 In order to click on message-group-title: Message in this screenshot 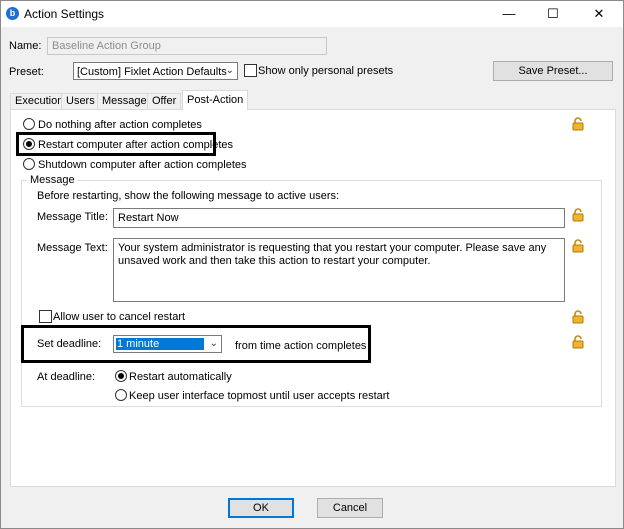, I will do `click(52, 180)`.